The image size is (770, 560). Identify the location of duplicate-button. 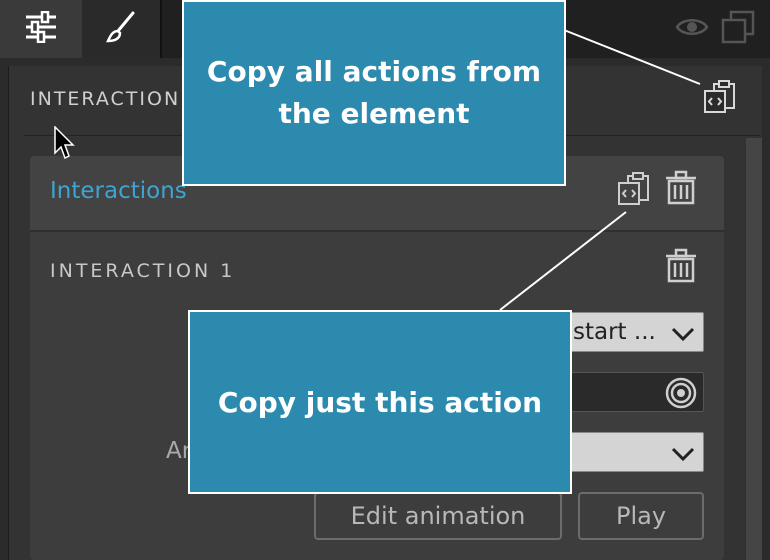
(738, 29).